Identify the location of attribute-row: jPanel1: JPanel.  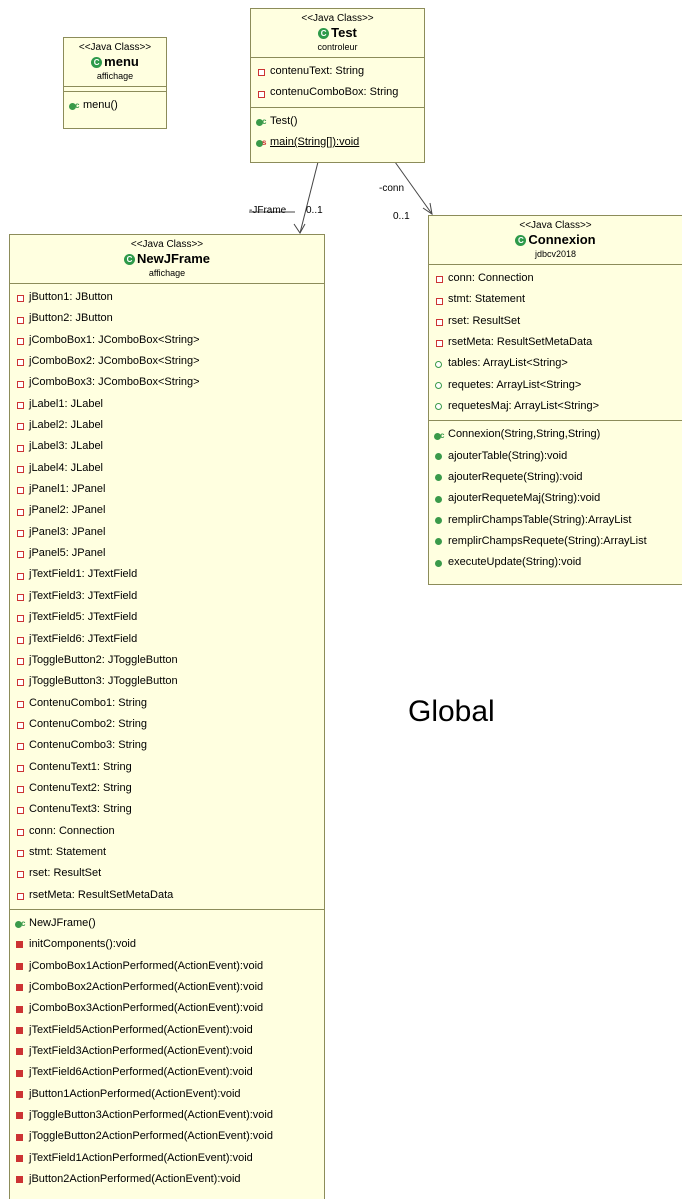
(169, 489).